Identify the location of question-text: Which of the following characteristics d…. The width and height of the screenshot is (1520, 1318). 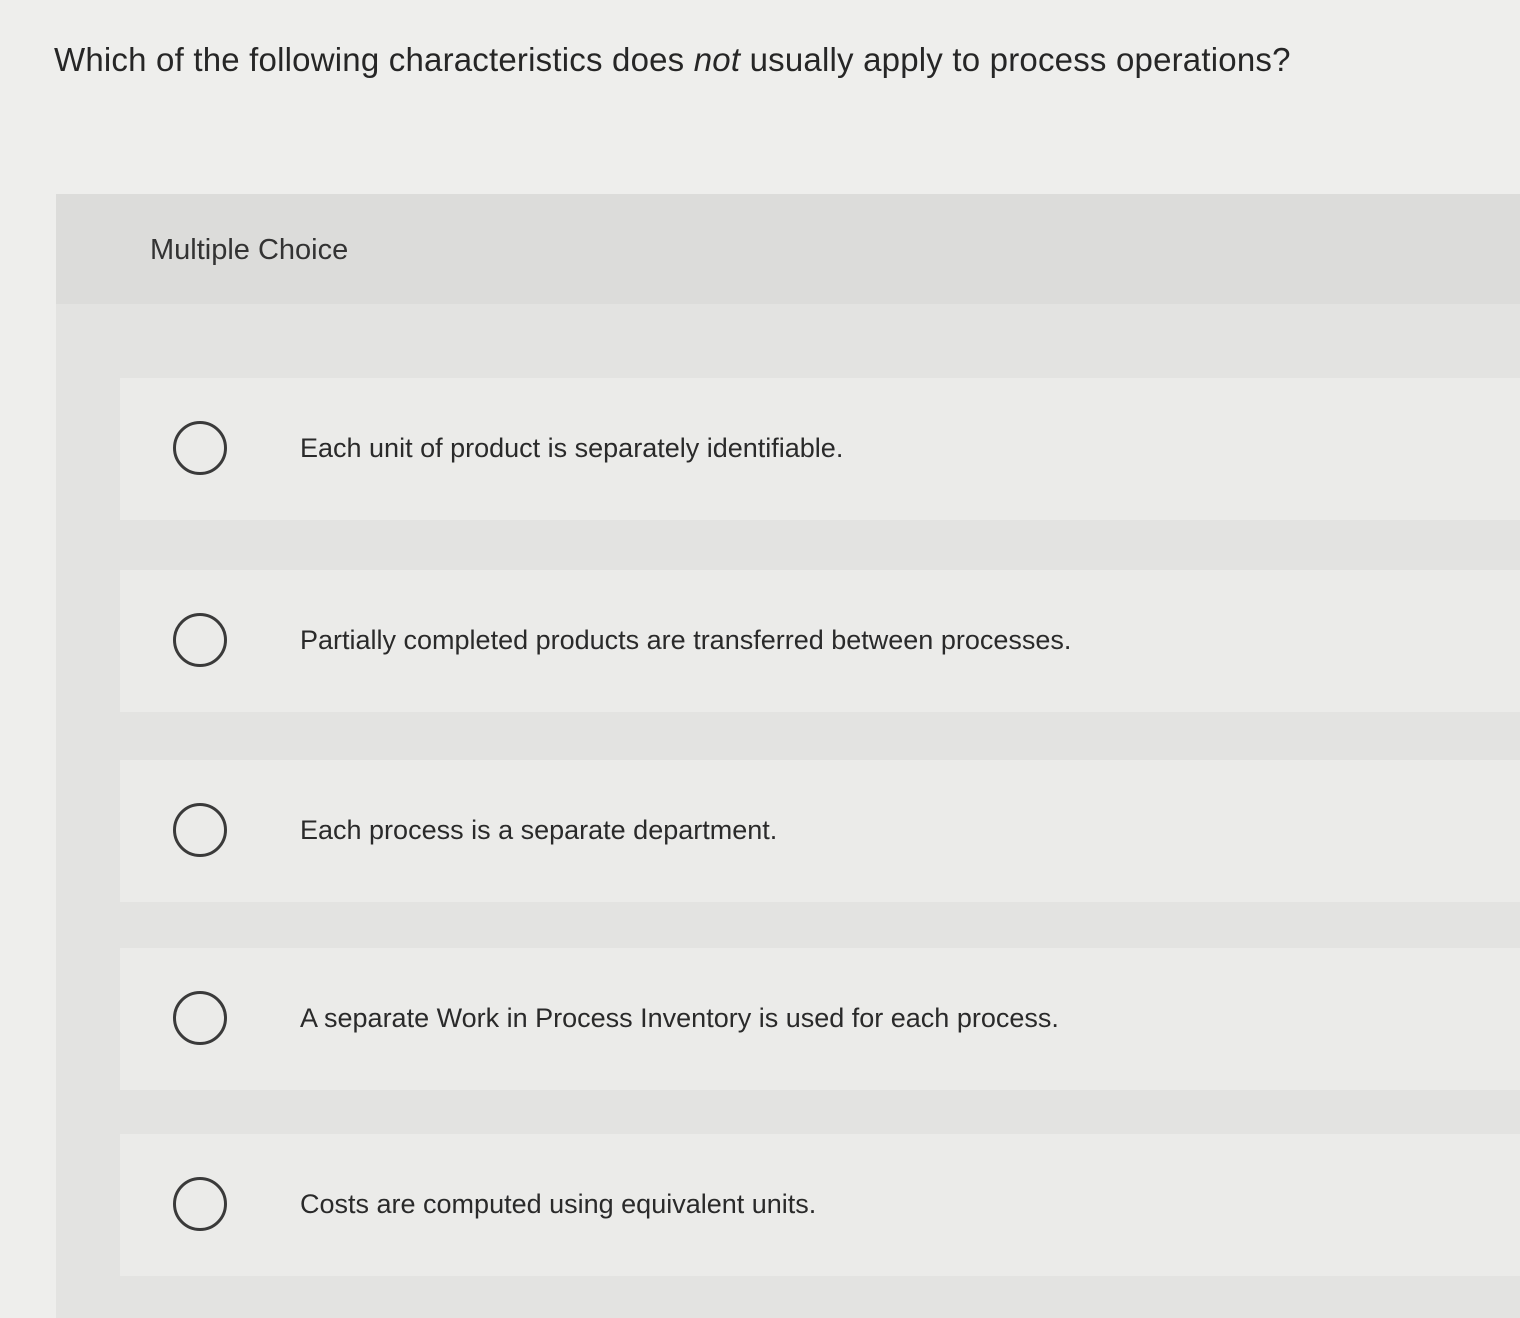
(754, 60).